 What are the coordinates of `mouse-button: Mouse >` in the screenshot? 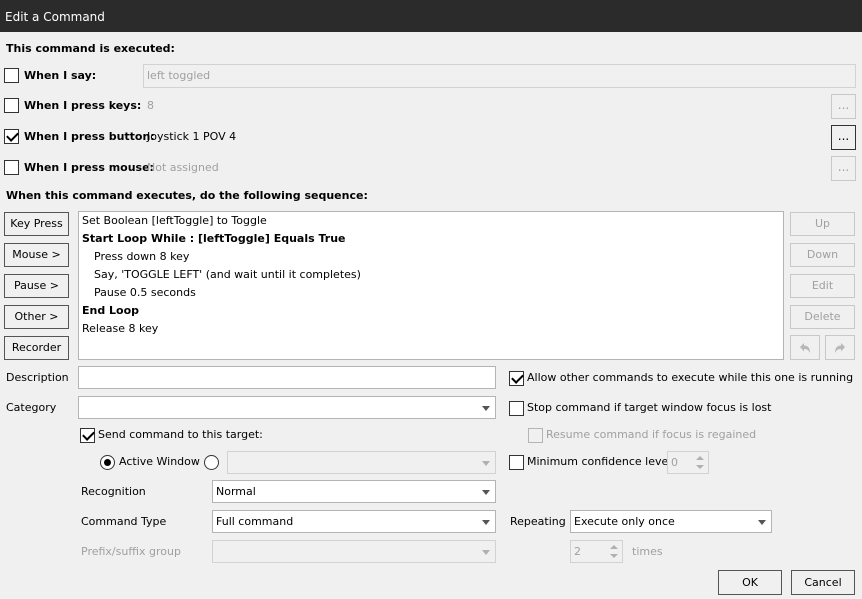 It's located at (36, 255).